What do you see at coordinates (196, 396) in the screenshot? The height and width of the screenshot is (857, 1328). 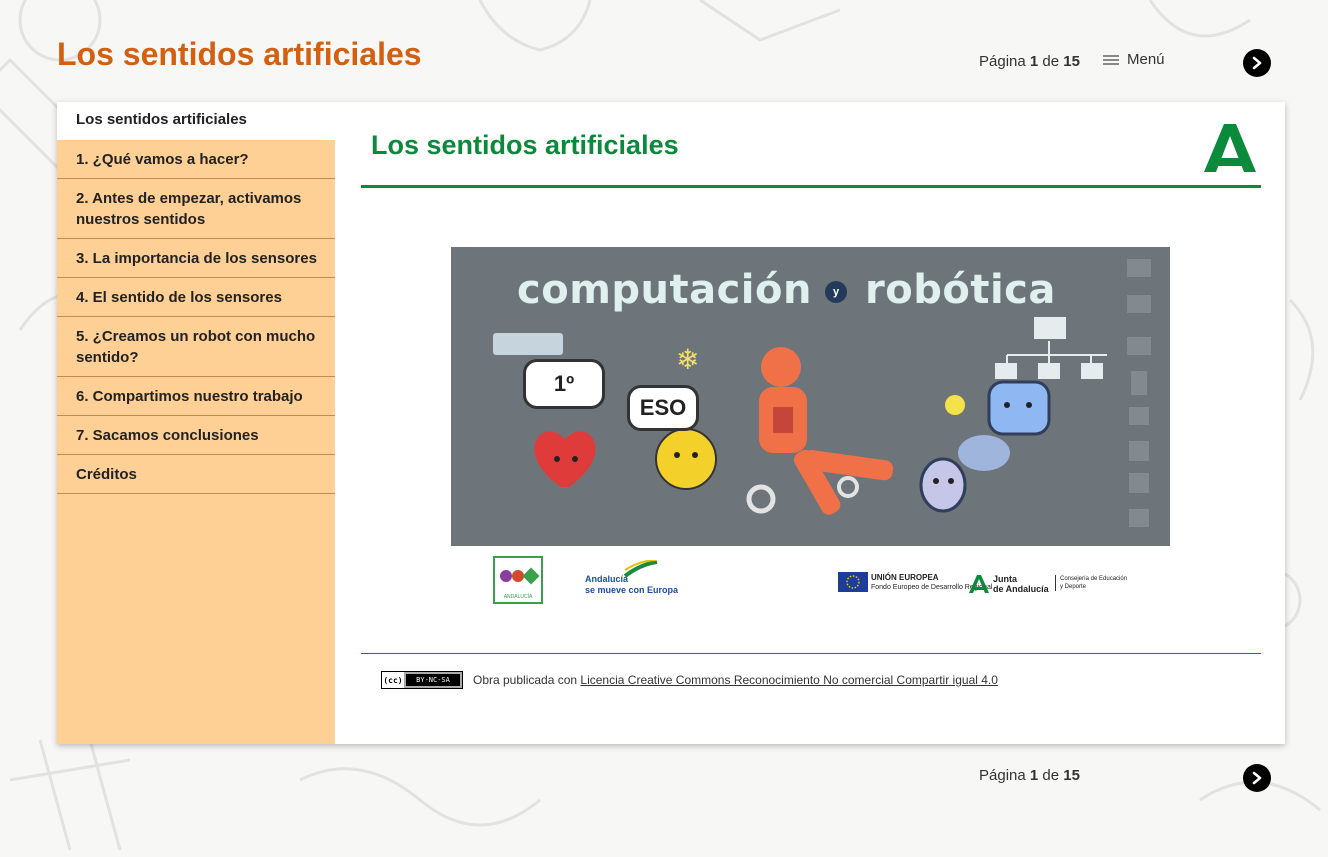 I see `sidebar-item-6: 6. Compartimos nuestro trabajo` at bounding box center [196, 396].